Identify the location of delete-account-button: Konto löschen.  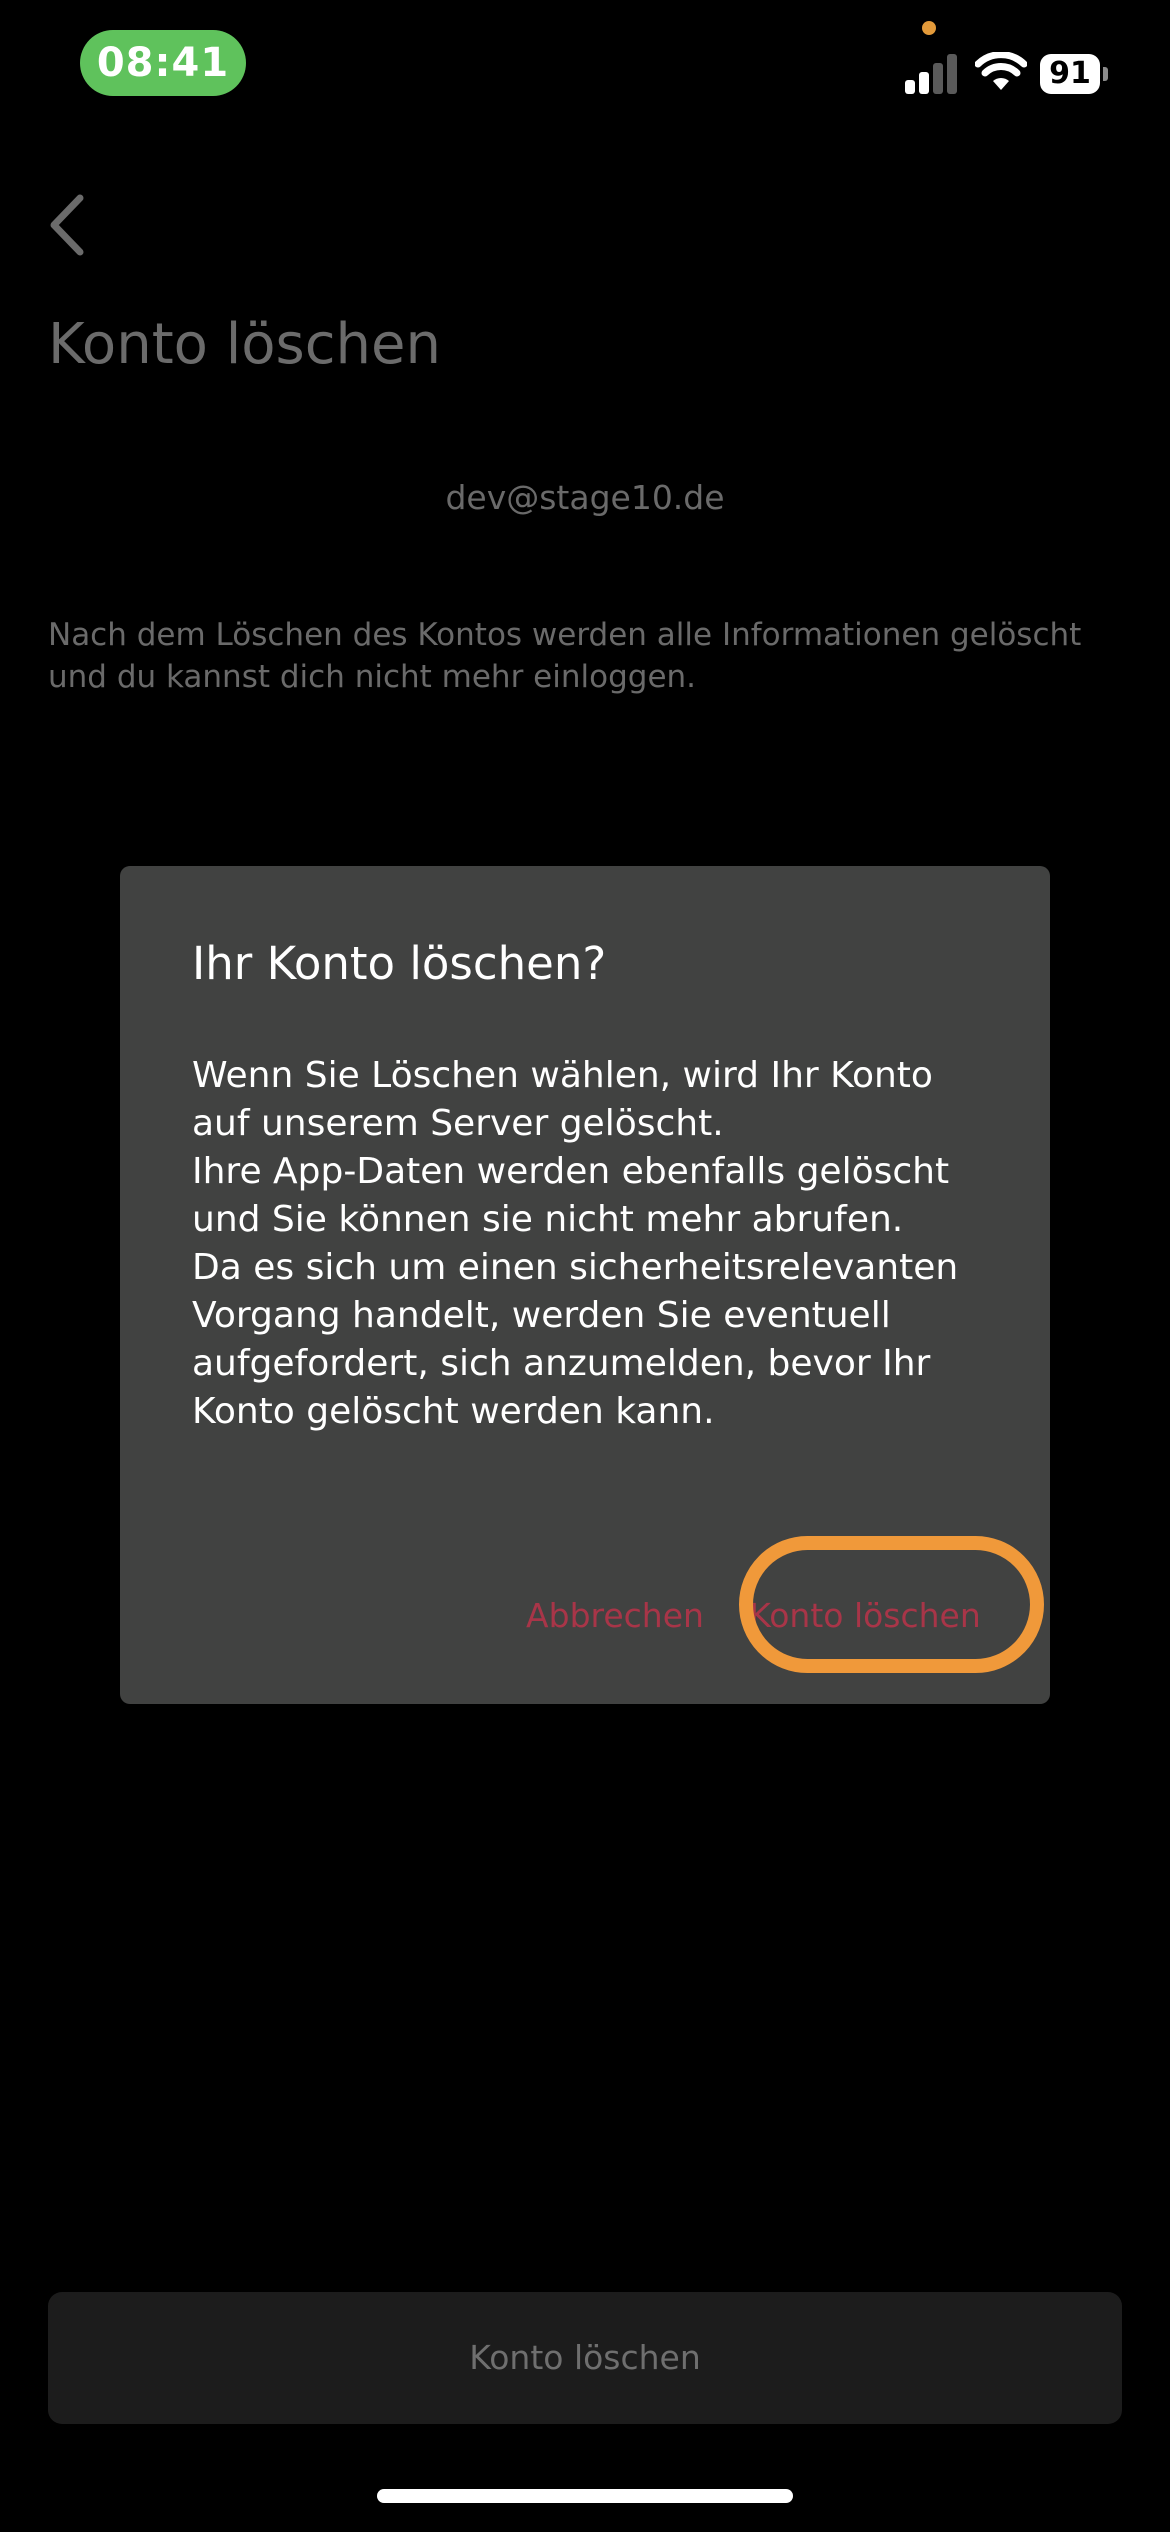
(585, 2358).